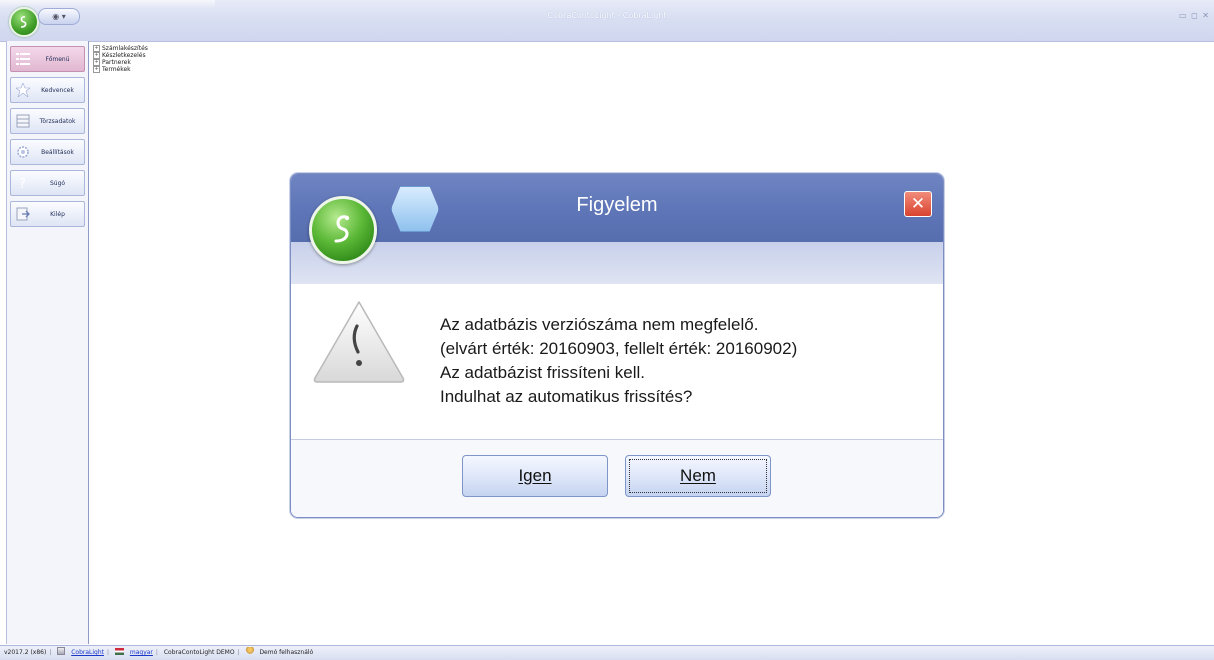  Describe the element at coordinates (57, 90) in the screenshot. I see `nav-item-label: Kedvencek` at that location.